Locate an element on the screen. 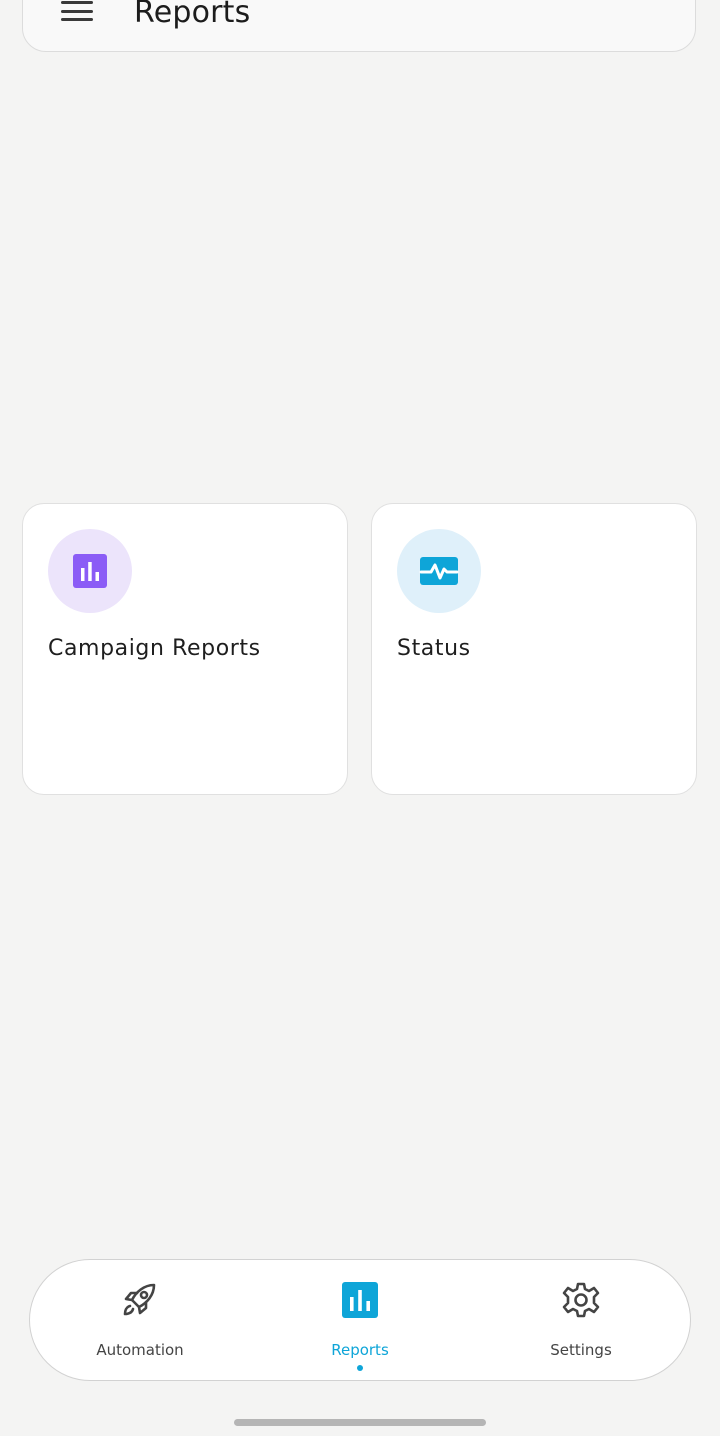  campaign-reports-icon-badge is located at coordinates (90, 571).